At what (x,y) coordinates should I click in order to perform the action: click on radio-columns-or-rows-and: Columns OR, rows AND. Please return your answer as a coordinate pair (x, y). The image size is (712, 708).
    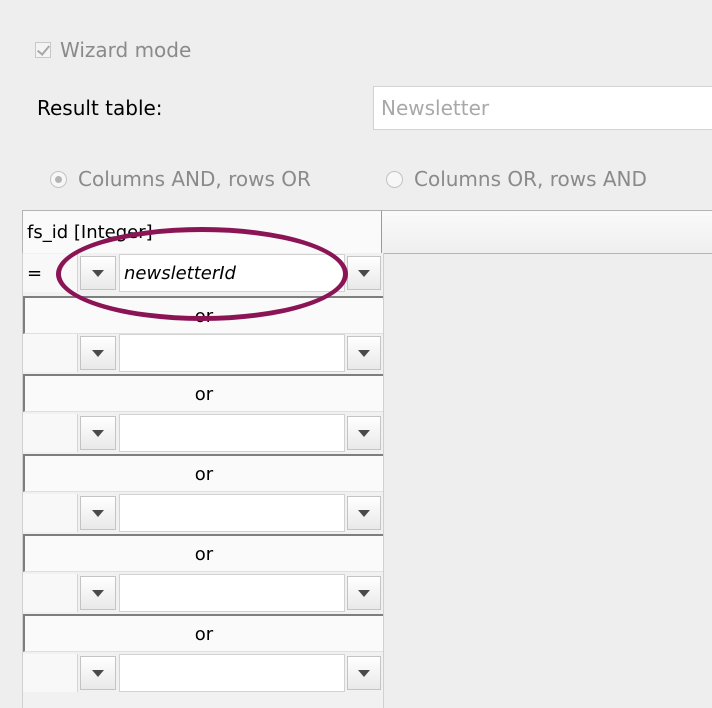
    Looking at the image, I should click on (516, 179).